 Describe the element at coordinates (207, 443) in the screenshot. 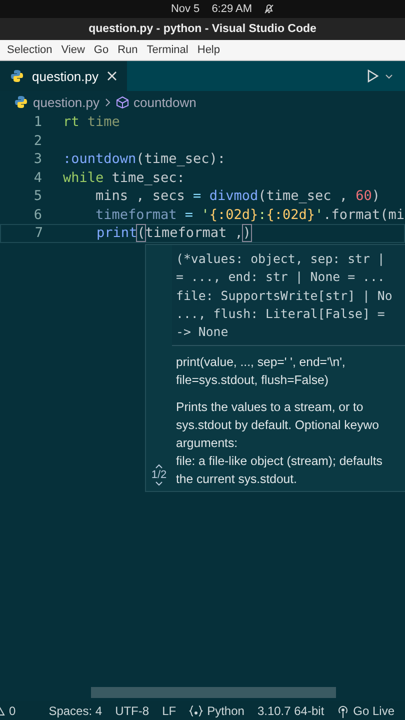

I see `description-line: arguments:` at that location.